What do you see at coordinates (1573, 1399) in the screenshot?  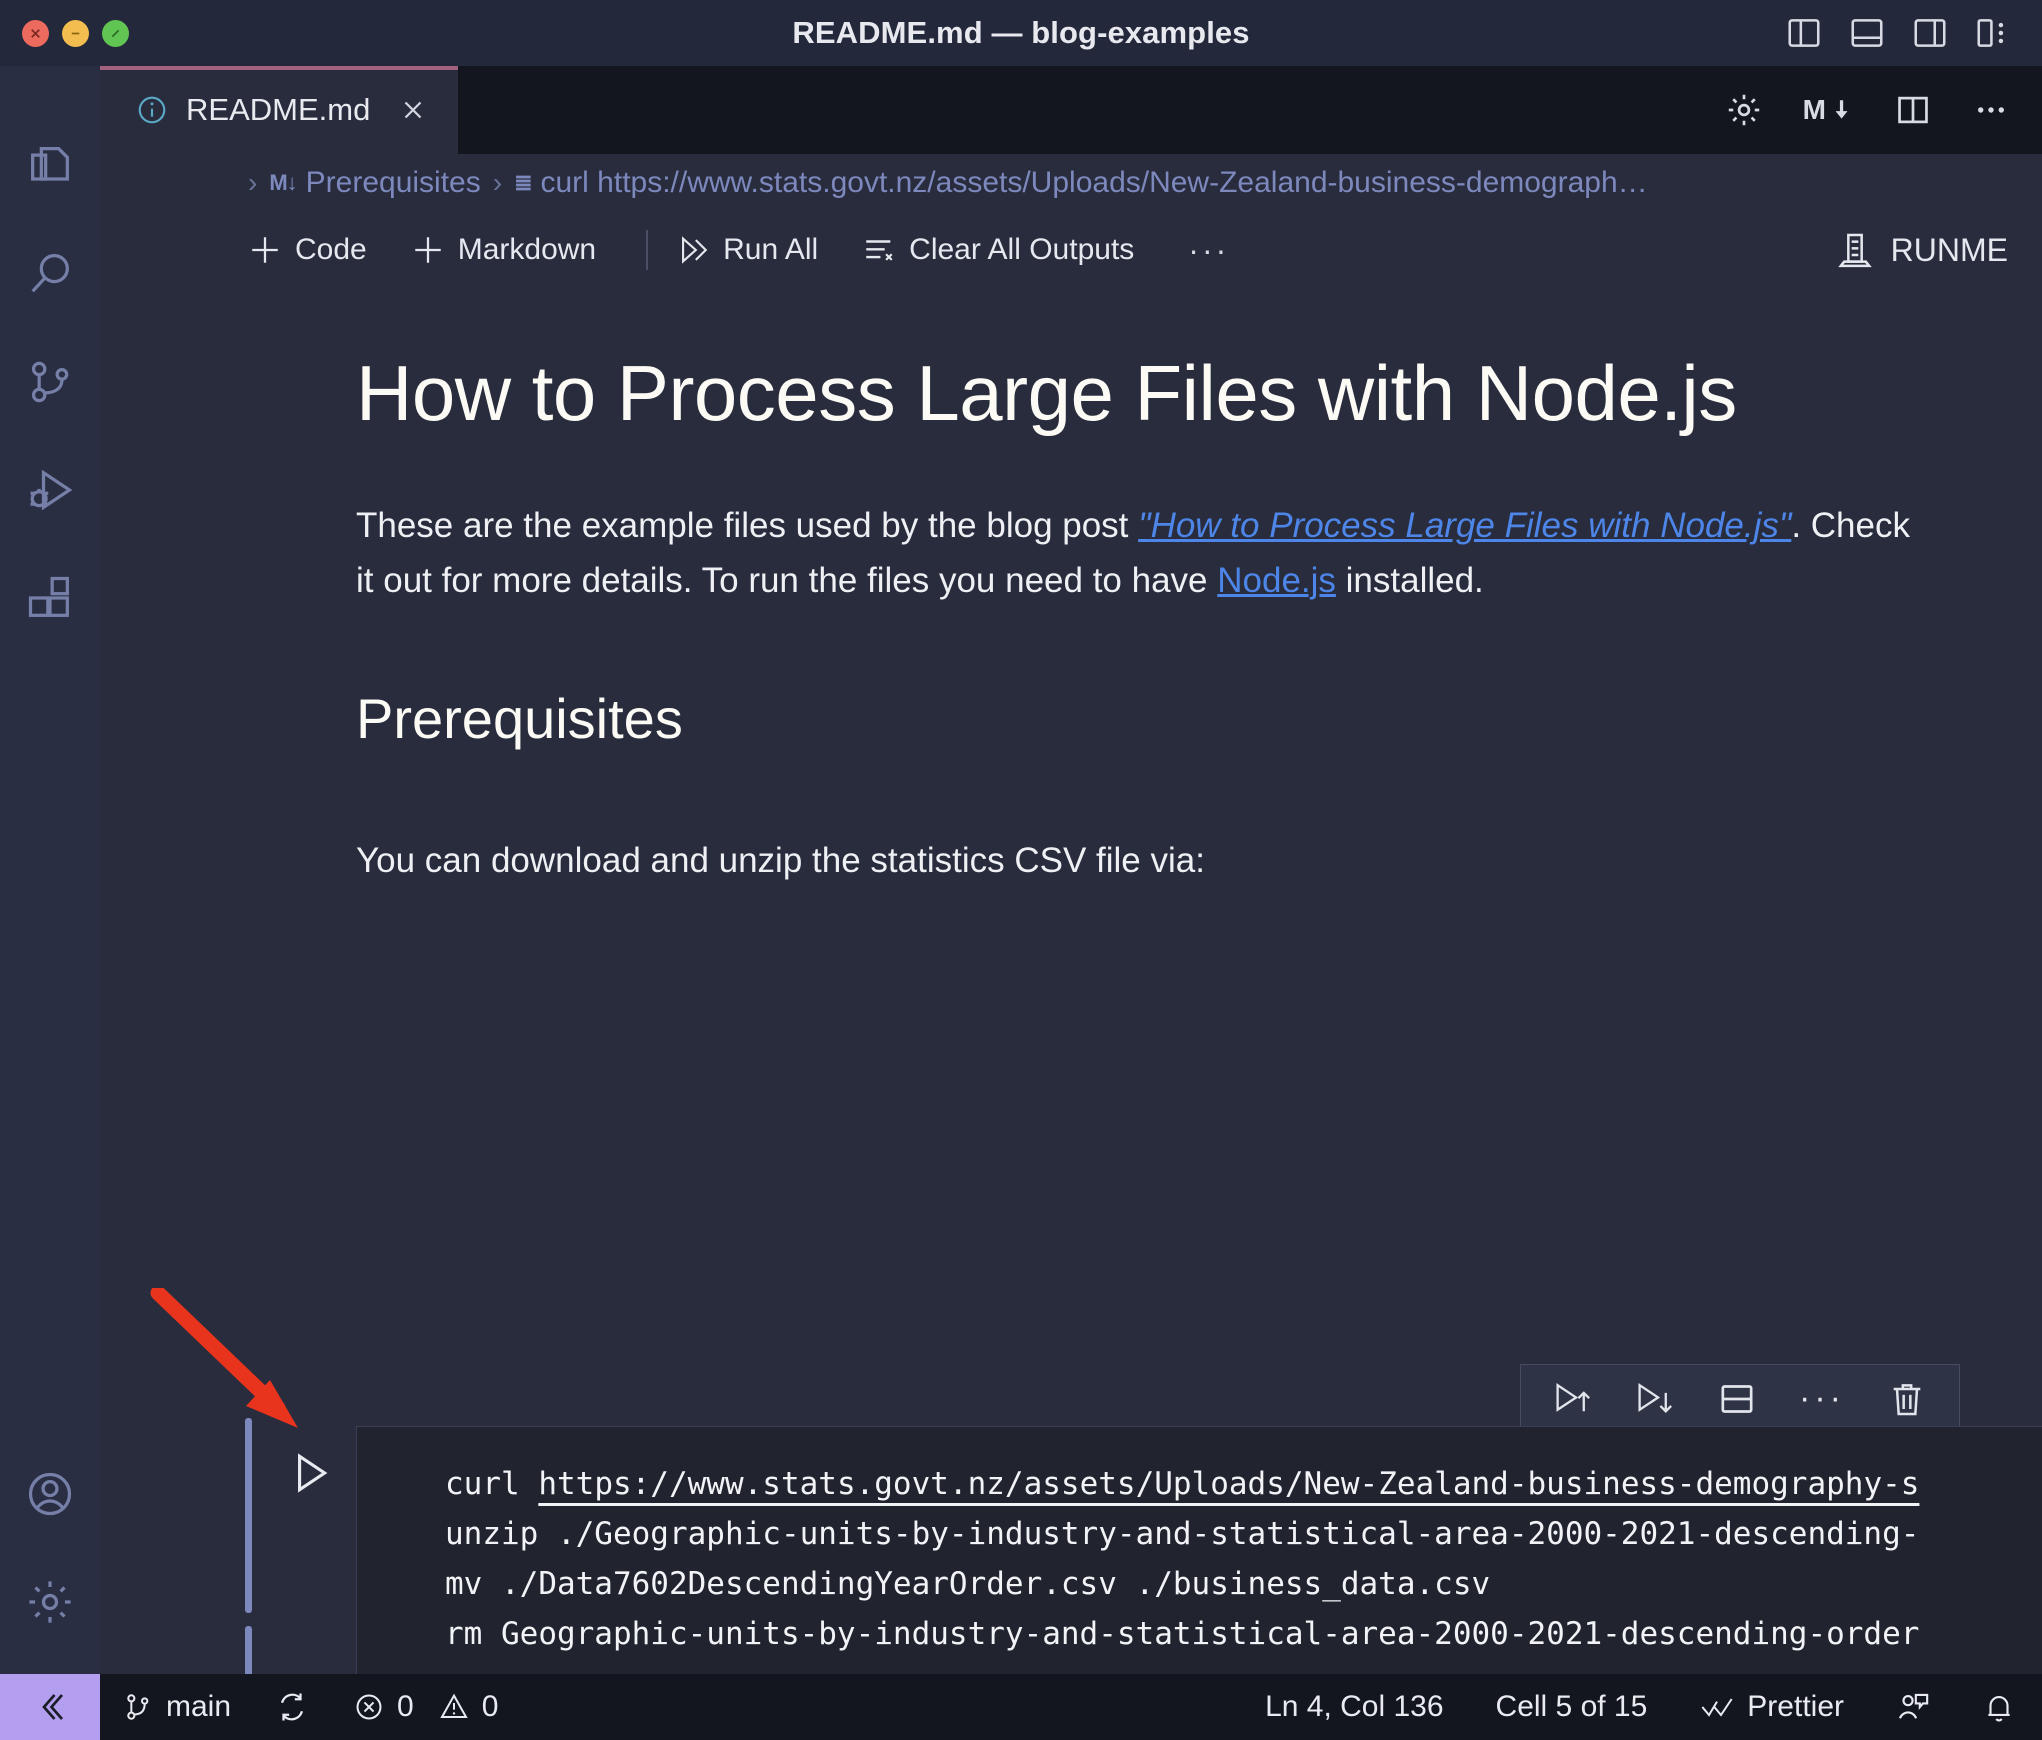 I see `run-above-icon` at bounding box center [1573, 1399].